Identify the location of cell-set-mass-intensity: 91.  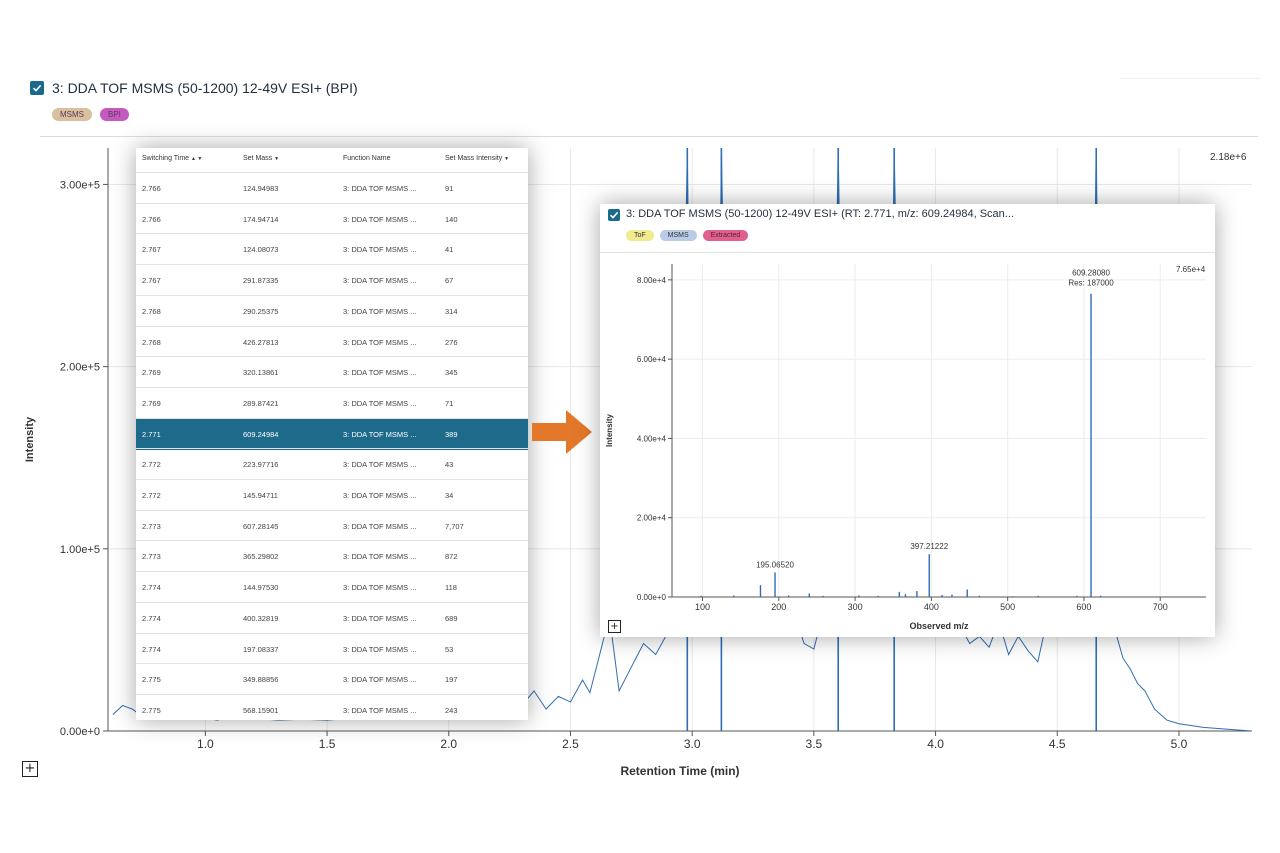
(449, 188).